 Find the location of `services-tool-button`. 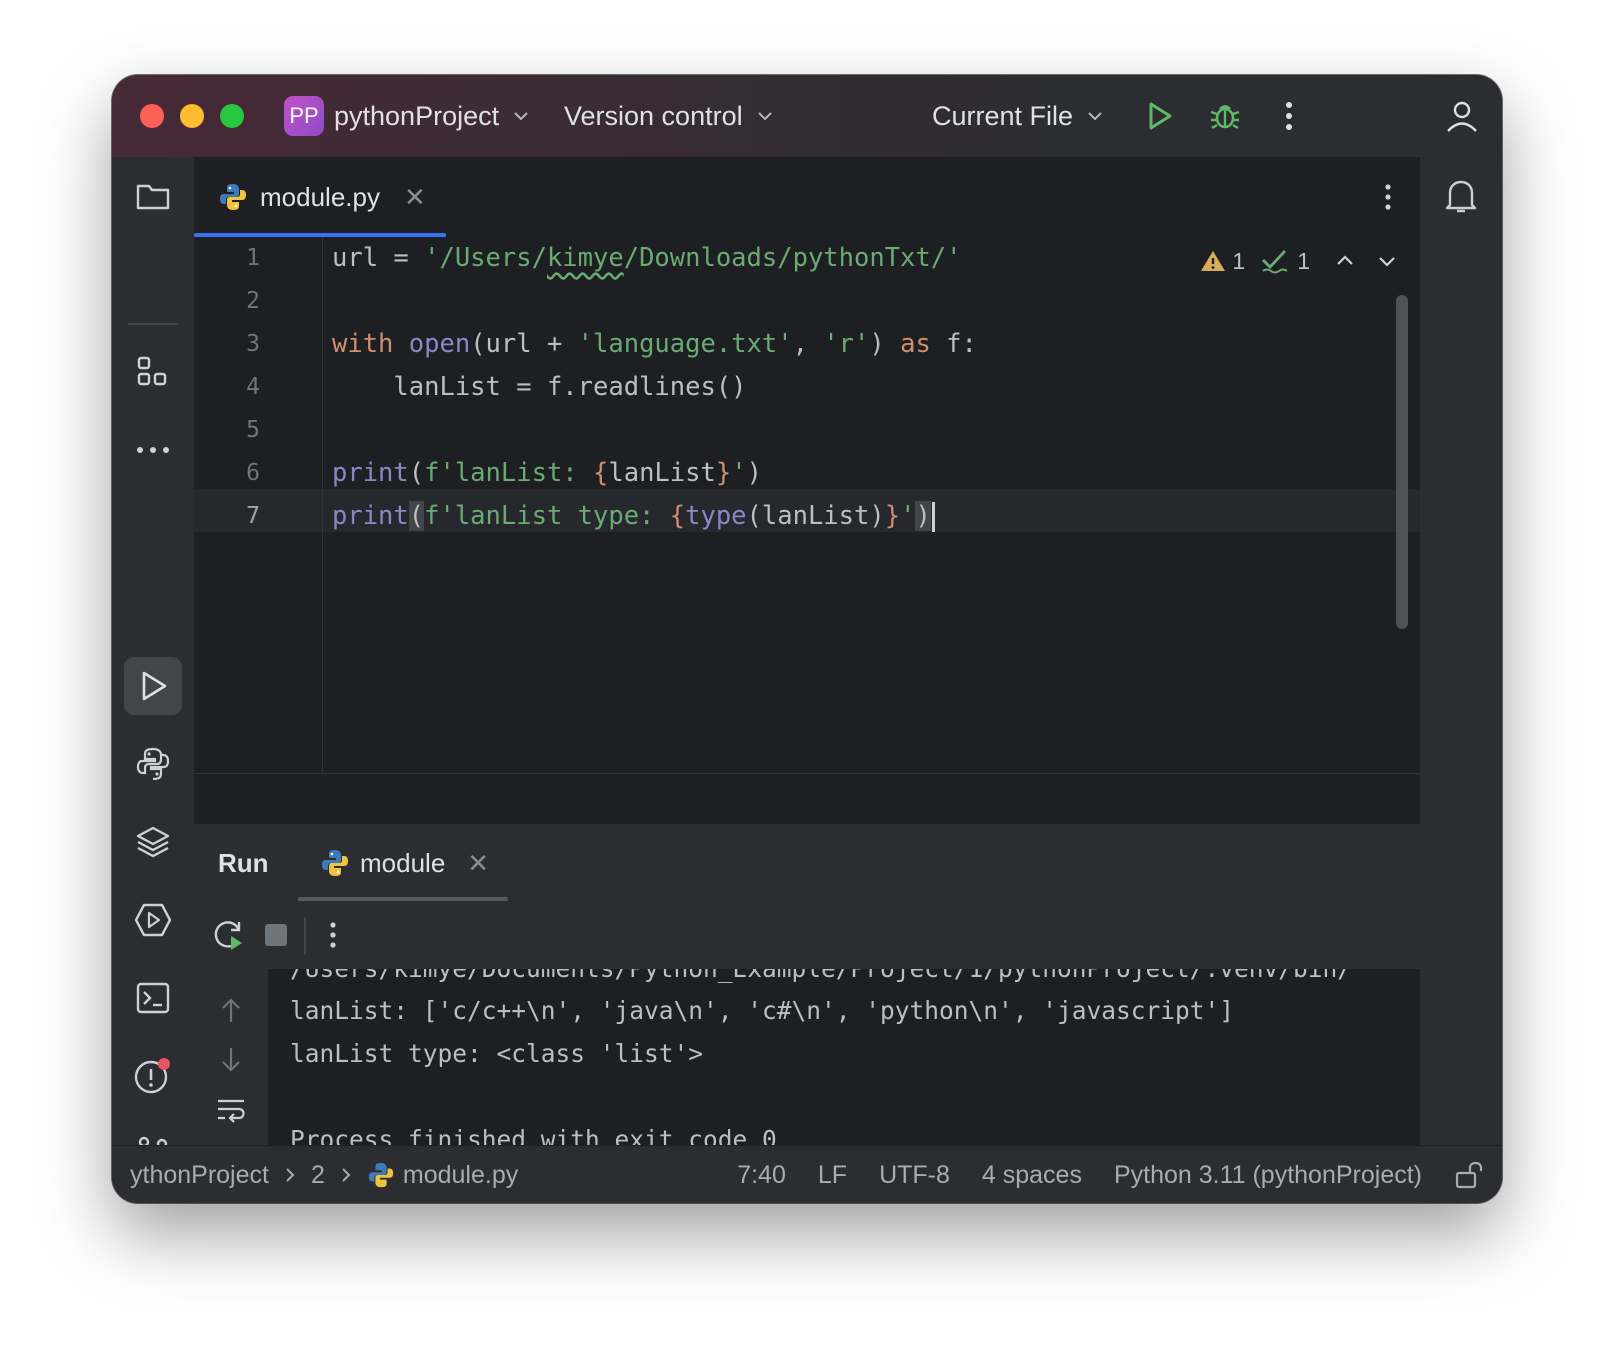

services-tool-button is located at coordinates (153, 920).